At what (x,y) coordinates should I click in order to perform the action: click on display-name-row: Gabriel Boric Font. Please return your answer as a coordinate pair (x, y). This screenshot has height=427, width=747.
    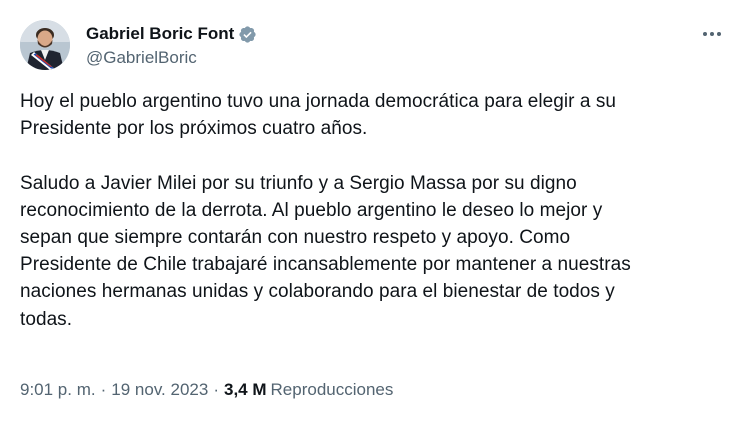
    Looking at the image, I should click on (171, 34).